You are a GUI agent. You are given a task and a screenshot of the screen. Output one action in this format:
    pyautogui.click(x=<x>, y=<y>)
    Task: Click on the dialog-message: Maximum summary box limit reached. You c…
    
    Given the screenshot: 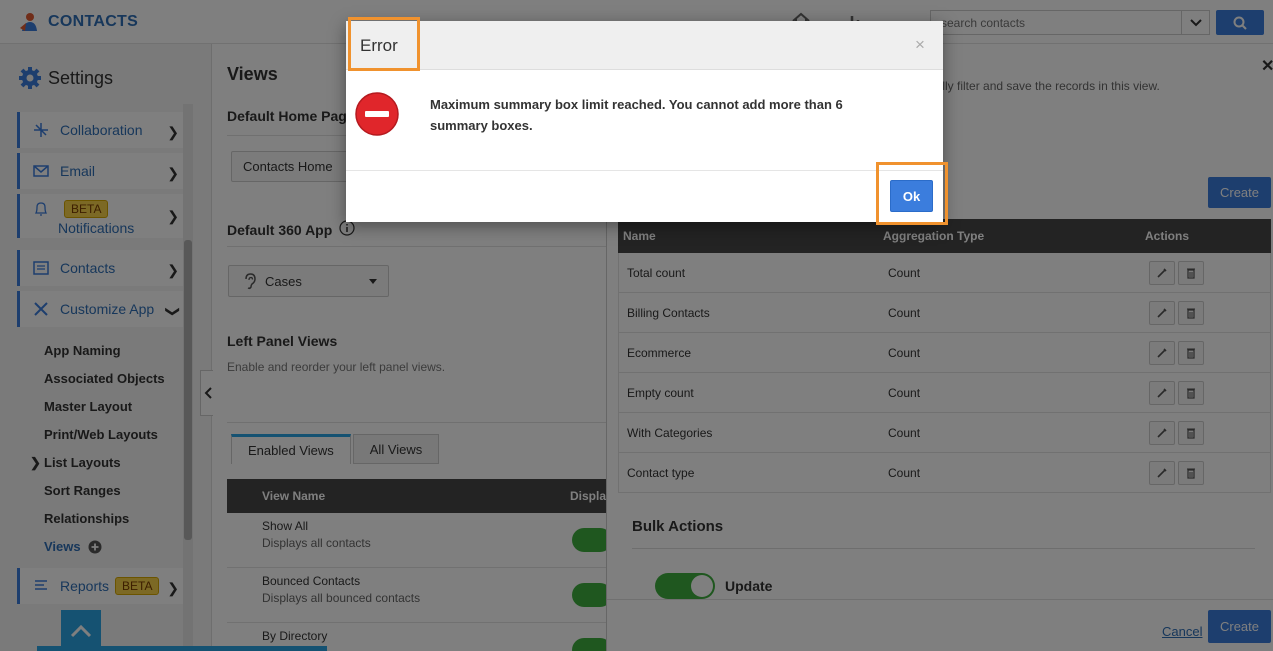 What is the action you would take?
    pyautogui.click(x=636, y=115)
    